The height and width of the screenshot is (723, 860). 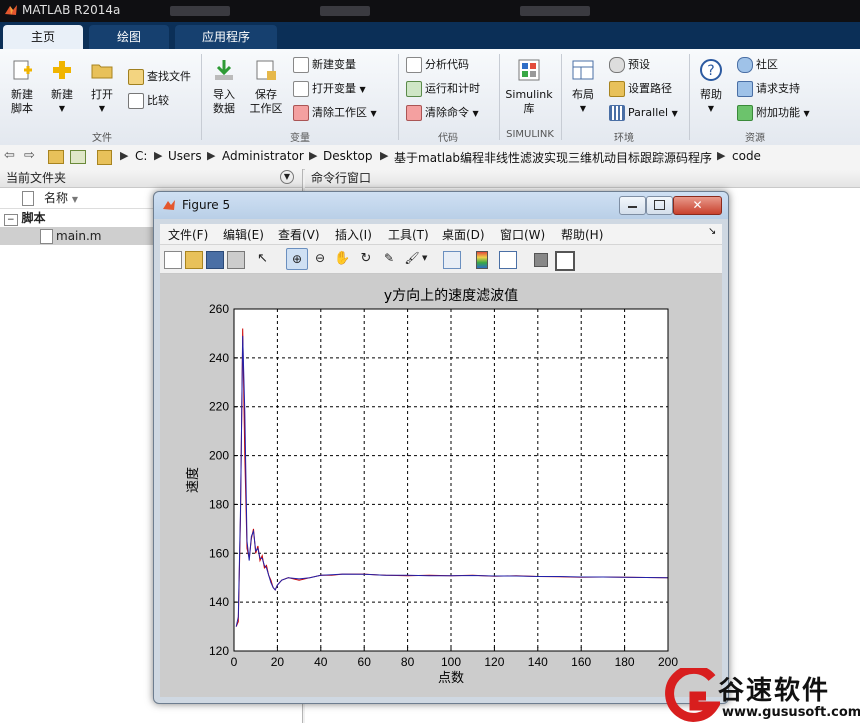 I want to click on run-and-time-button: 运行和计时, so click(x=443, y=89).